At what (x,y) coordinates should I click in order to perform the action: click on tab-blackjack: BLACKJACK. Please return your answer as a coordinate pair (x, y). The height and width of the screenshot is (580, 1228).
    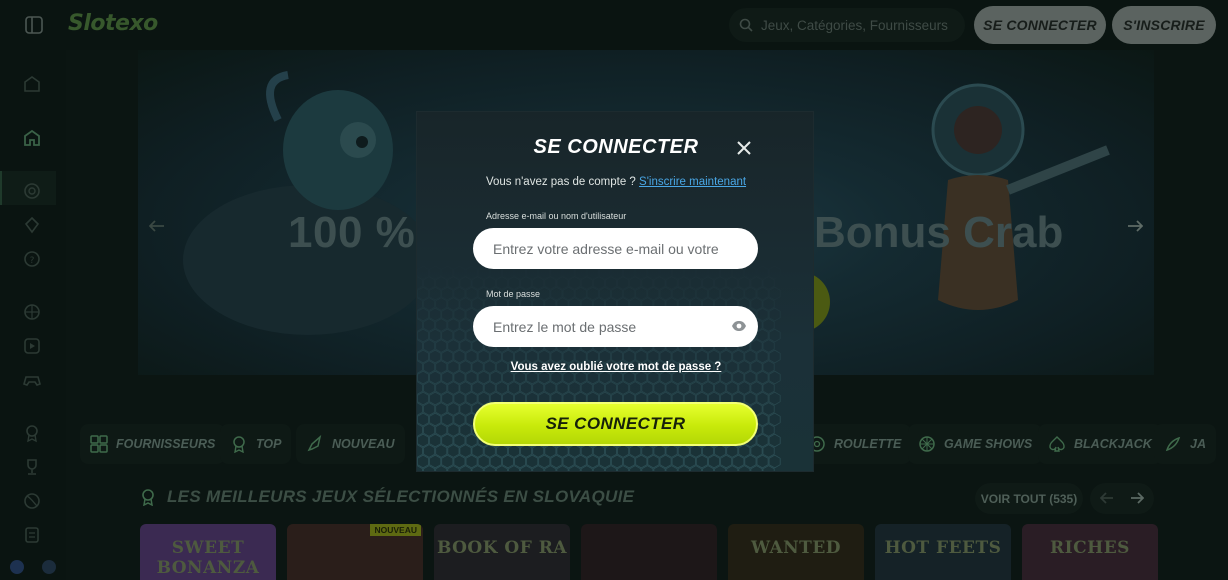
    Looking at the image, I should click on (1100, 444).